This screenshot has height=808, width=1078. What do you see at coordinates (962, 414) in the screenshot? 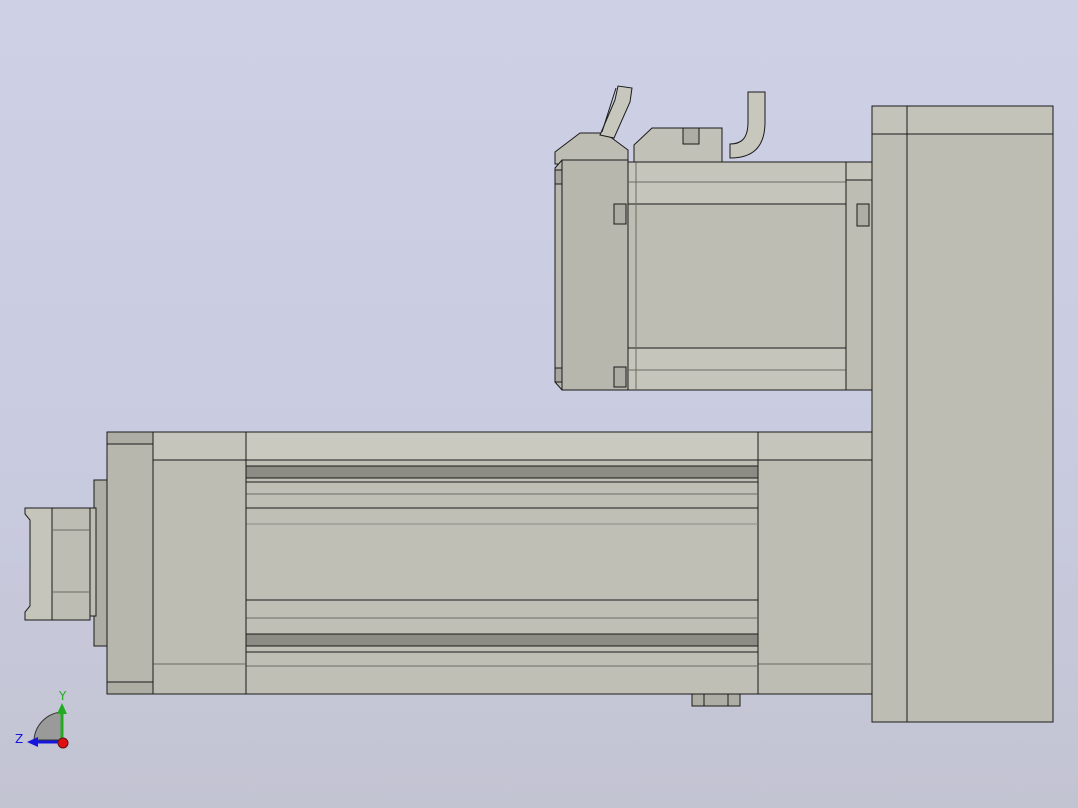
I see `belt-housing` at bounding box center [962, 414].